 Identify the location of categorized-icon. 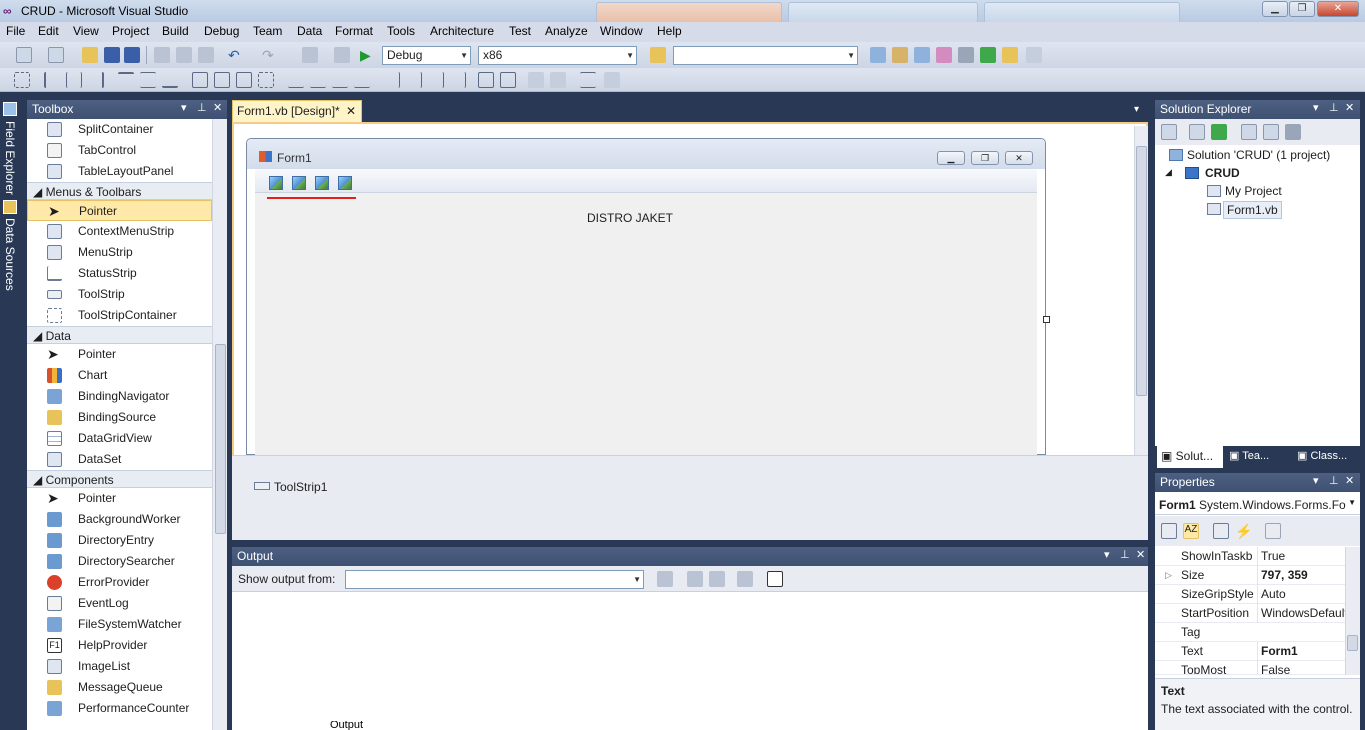
(1169, 531).